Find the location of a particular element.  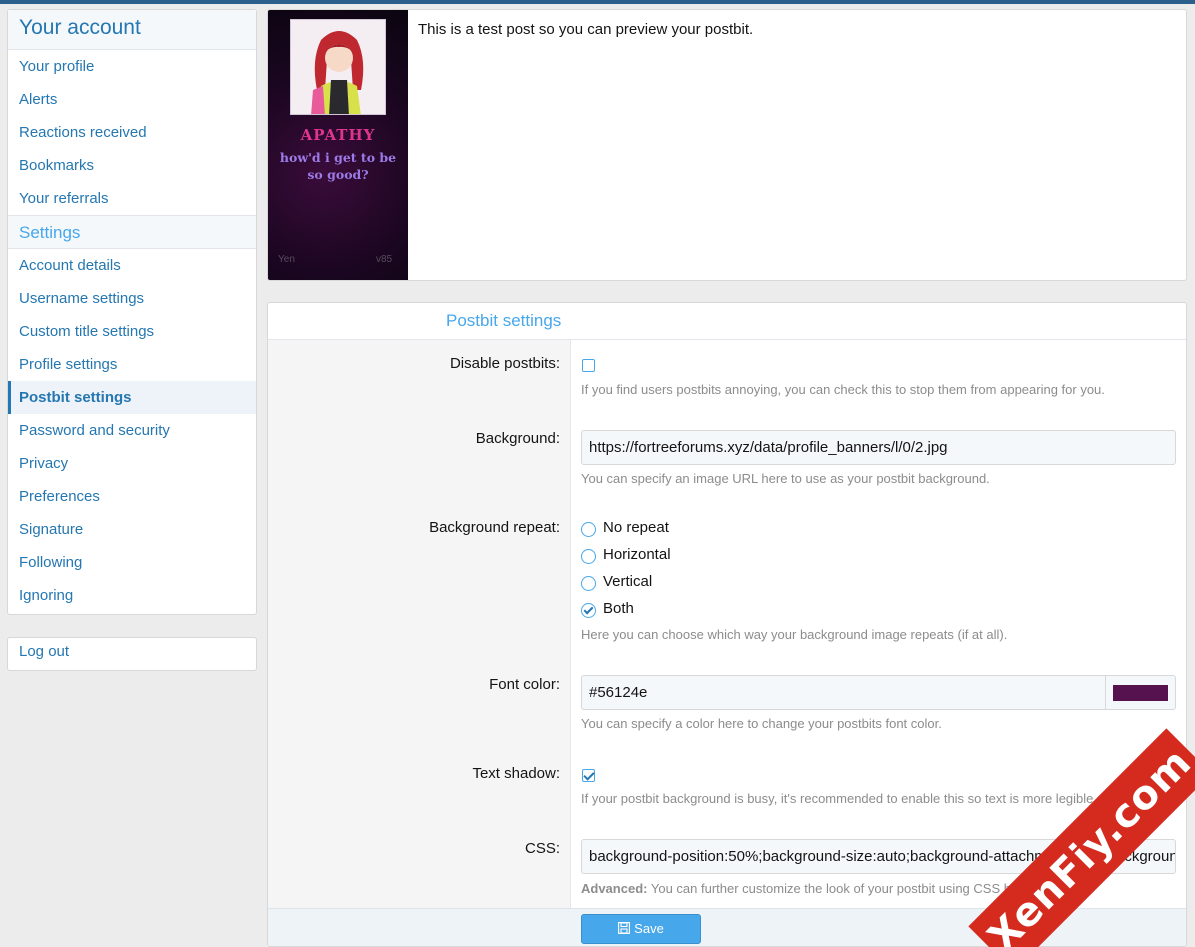

save-button: Save is located at coordinates (641, 929).